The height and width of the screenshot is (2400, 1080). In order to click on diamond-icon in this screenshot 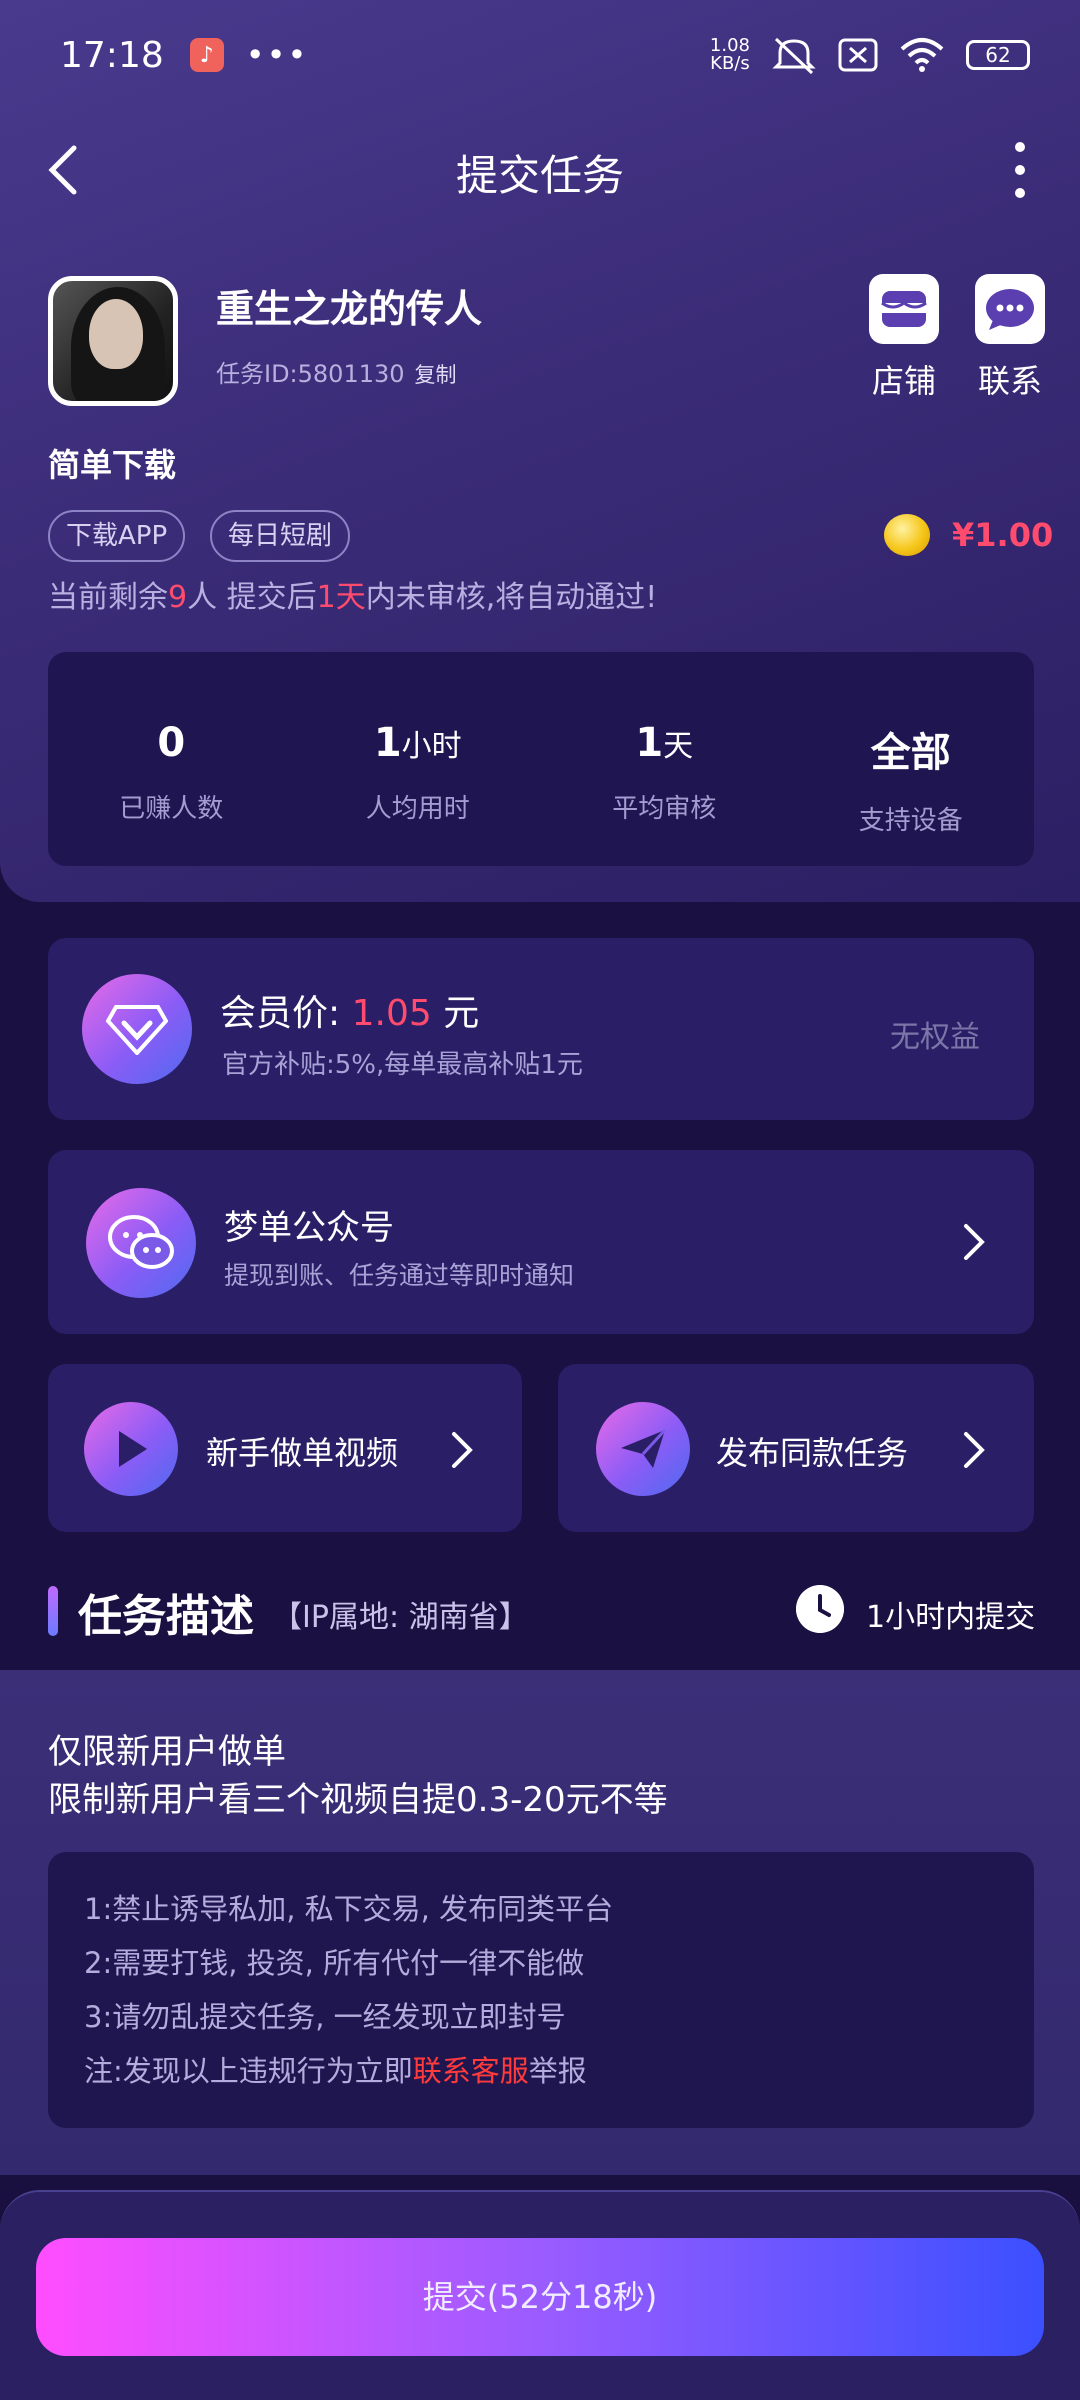, I will do `click(137, 1029)`.